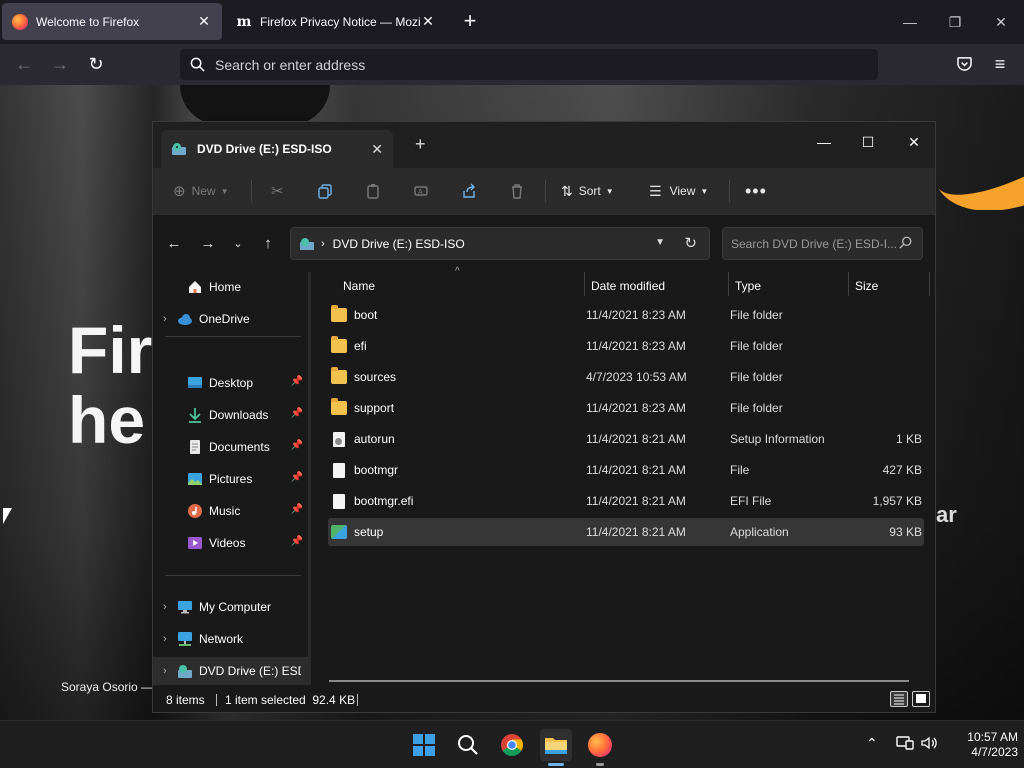 The height and width of the screenshot is (768, 1024). Describe the element at coordinates (626, 377) in the screenshot. I see `list-item: sources 4/7/2023 10:53 AM File folder` at that location.